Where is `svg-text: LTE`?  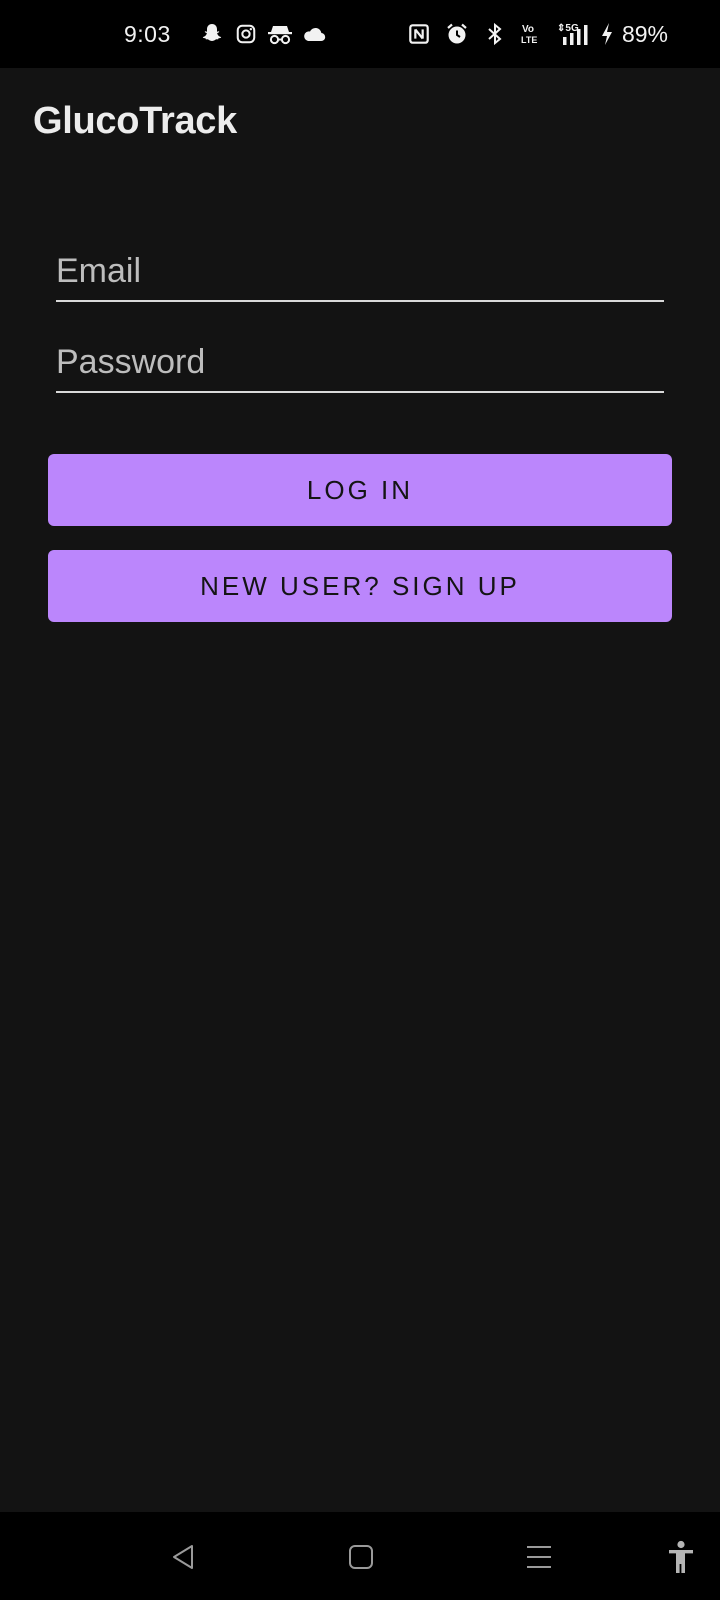
svg-text: LTE is located at coordinates (529, 40).